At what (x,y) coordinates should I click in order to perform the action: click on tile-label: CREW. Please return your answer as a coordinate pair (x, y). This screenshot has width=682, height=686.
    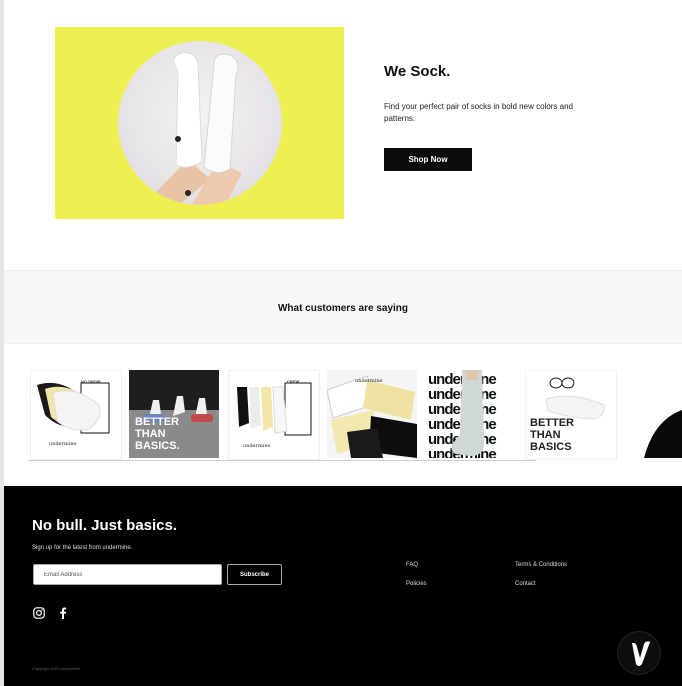
    Looking at the image, I should click on (293, 381).